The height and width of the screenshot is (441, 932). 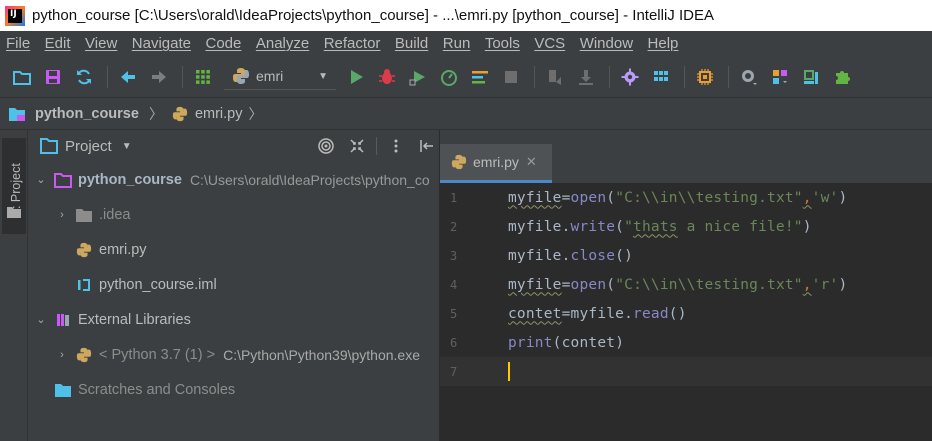 I want to click on intellij-logo-icon: IJ, so click(x=15, y=15).